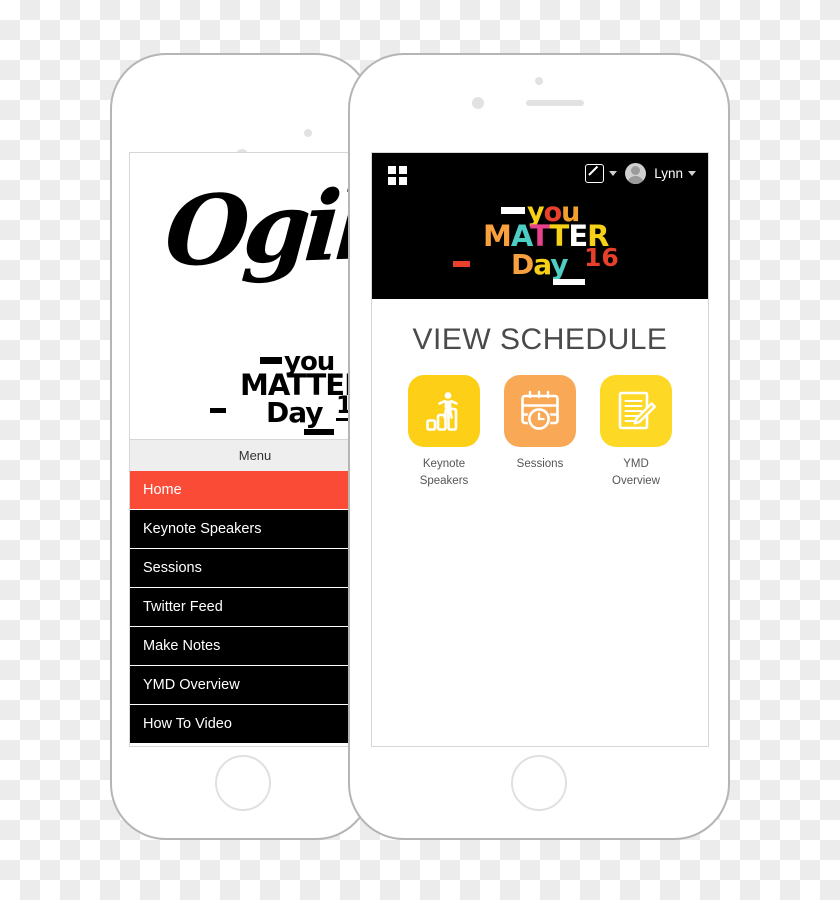 The height and width of the screenshot is (900, 840). What do you see at coordinates (444, 480) in the screenshot?
I see `tile-label-line2: Speakers` at bounding box center [444, 480].